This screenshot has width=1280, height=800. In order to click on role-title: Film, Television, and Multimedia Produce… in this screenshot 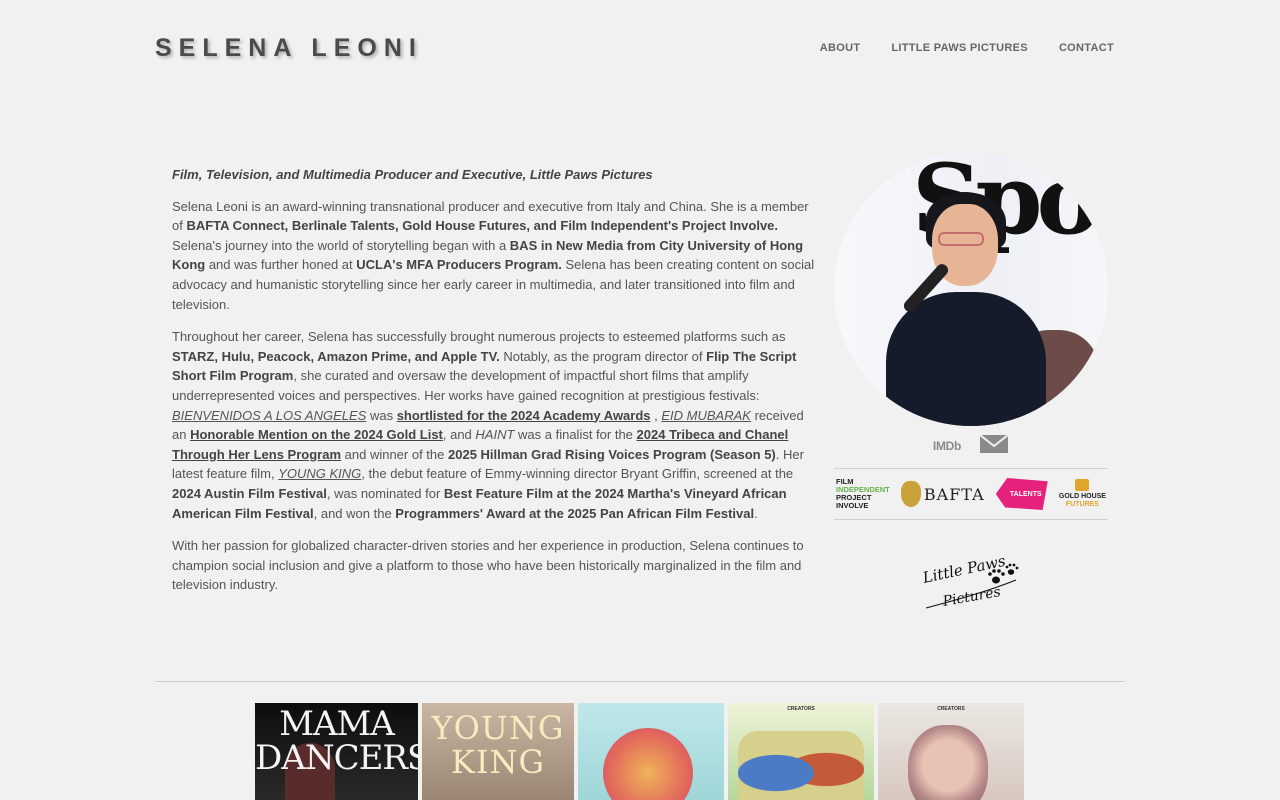, I will do `click(412, 174)`.